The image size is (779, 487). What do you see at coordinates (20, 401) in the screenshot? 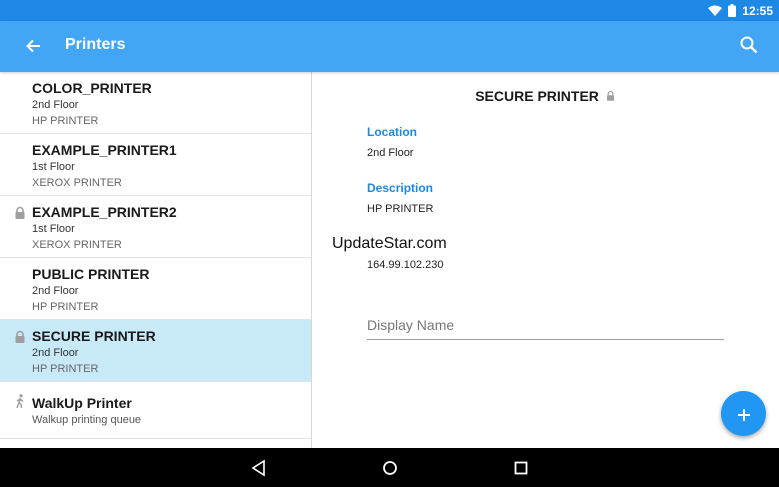
I see `walk-icon` at bounding box center [20, 401].